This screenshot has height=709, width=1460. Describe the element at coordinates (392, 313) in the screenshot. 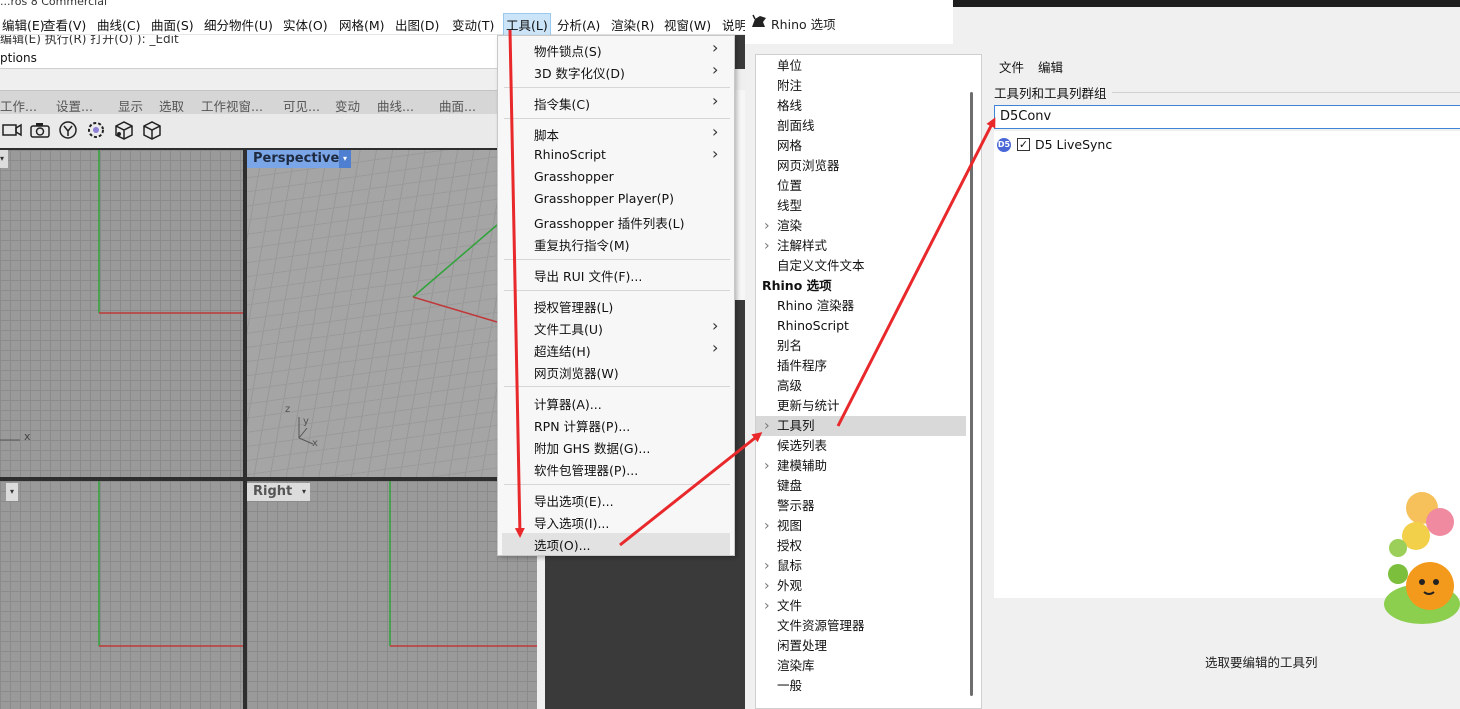

I see `viewport-perspective: z y x Perspective ▾` at that location.